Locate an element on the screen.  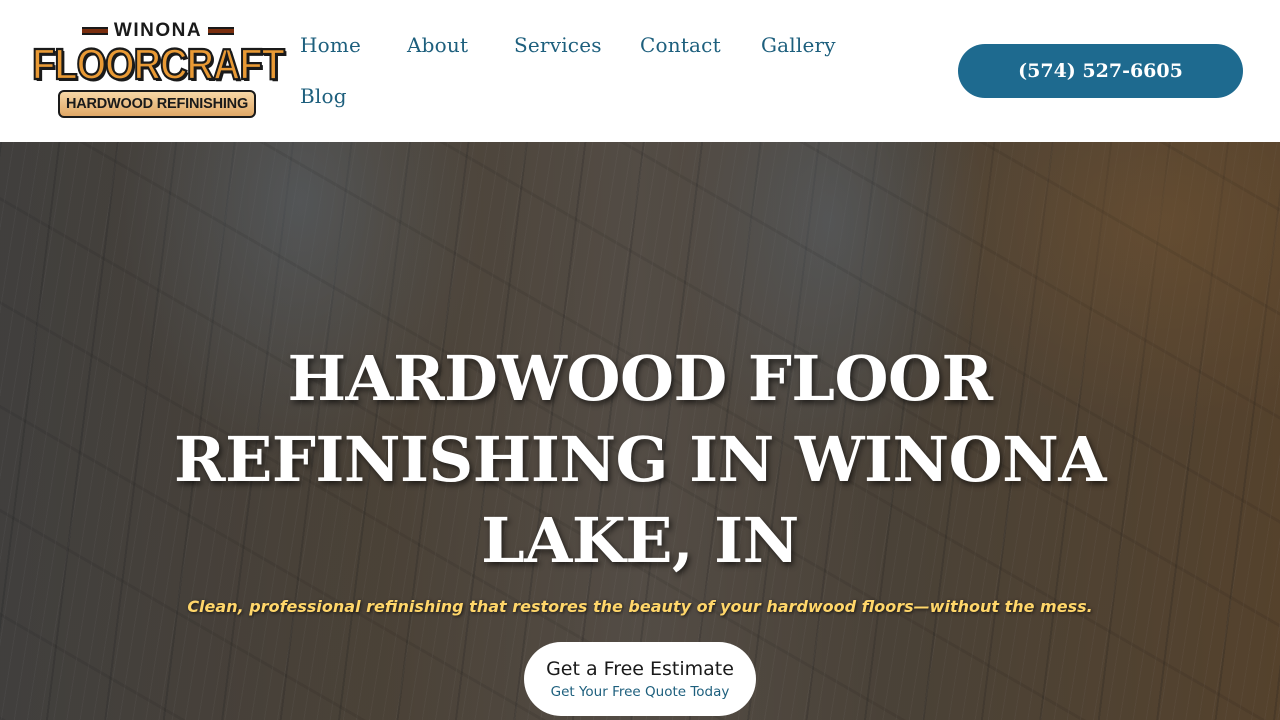
nav-blog-link: Blog is located at coordinates (323, 96).